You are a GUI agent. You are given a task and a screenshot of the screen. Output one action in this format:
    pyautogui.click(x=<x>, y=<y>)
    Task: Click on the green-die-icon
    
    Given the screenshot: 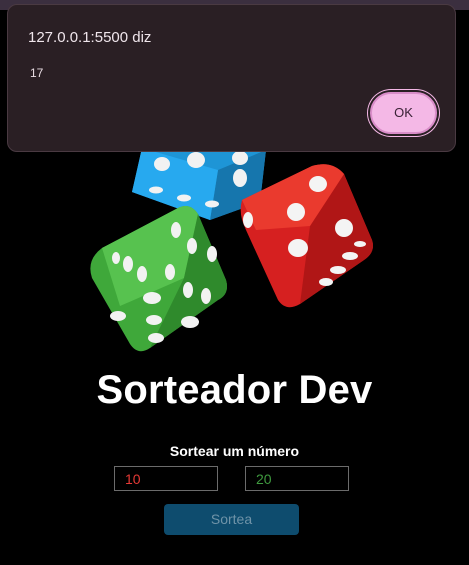 What is the action you would take?
    pyautogui.click(x=158, y=279)
    